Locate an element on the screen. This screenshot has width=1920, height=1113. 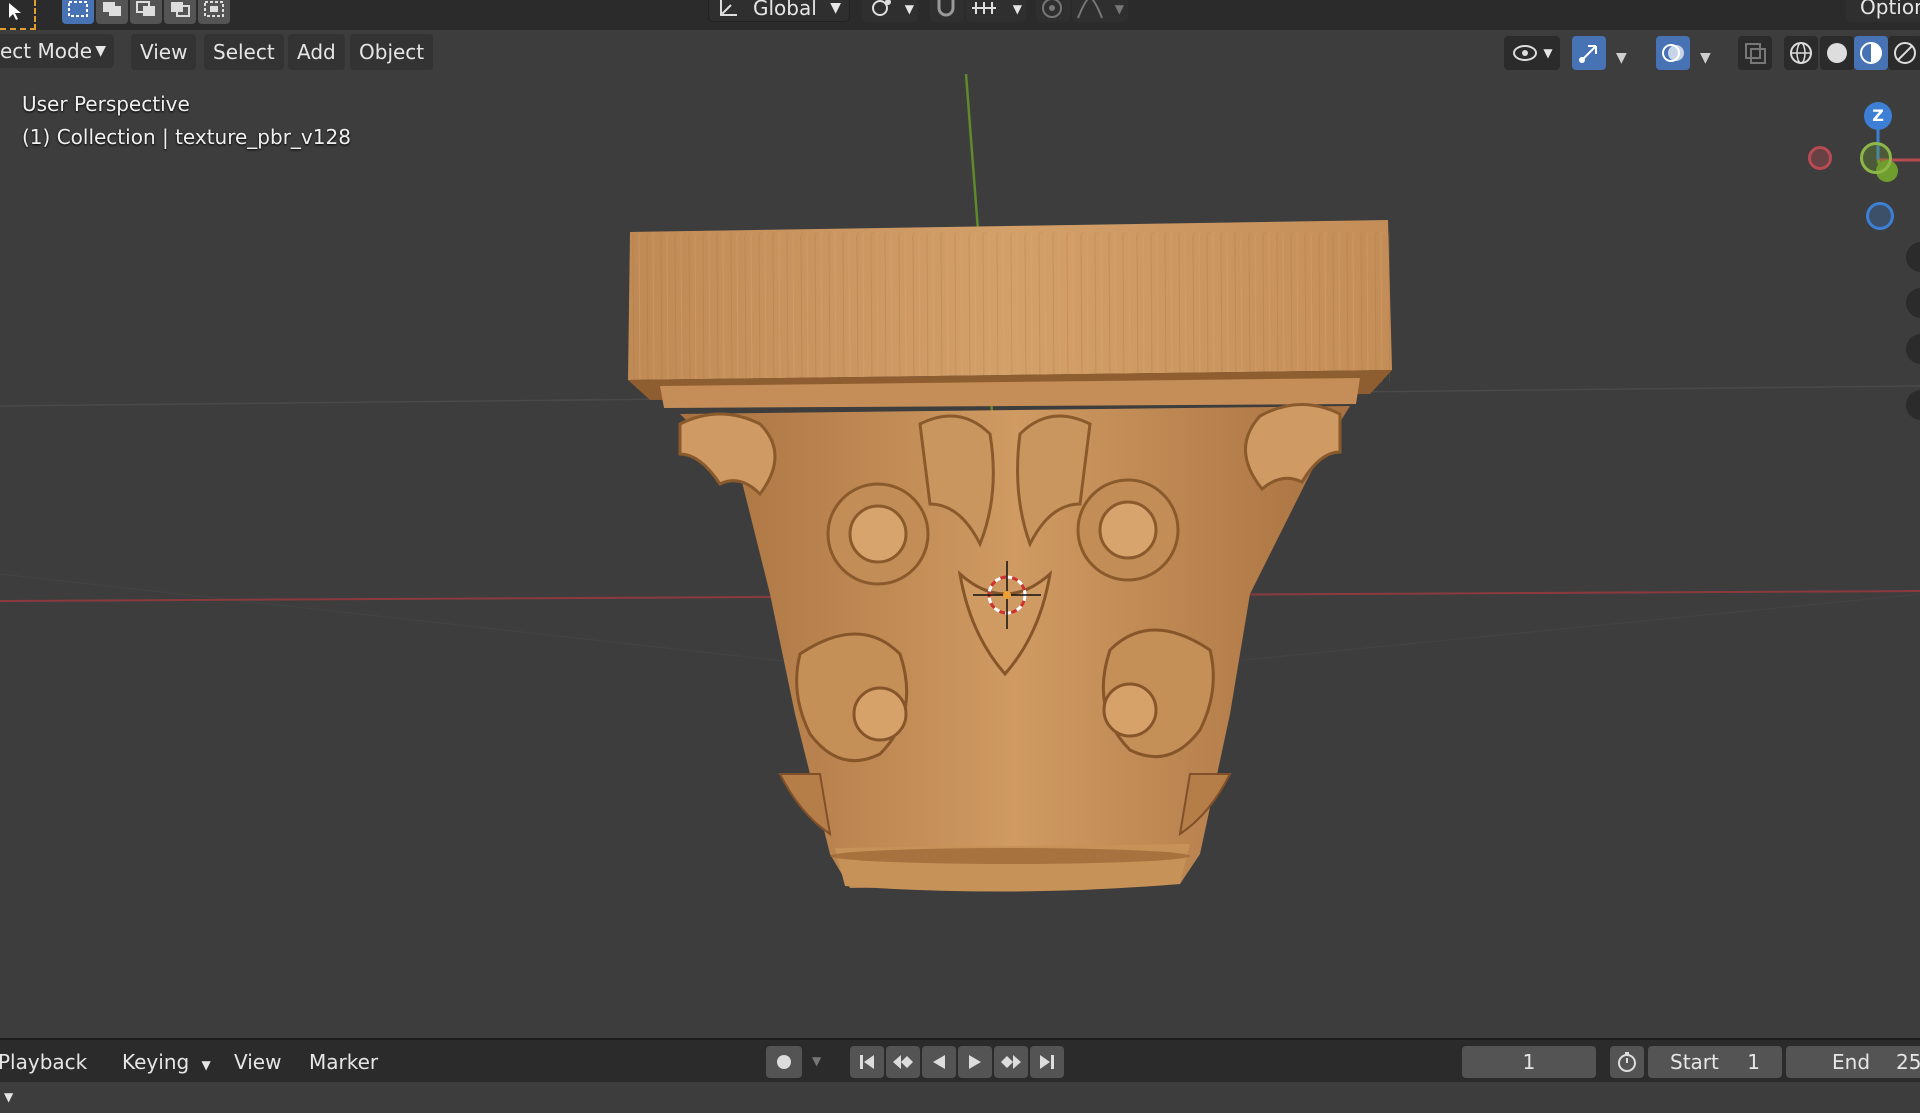
jump-to-end-button is located at coordinates (1047, 1062).